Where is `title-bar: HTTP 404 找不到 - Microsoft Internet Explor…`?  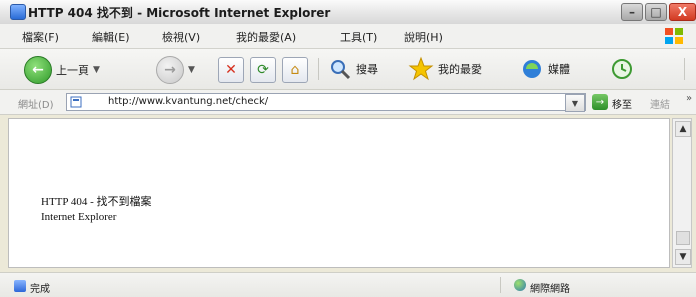 title-bar: HTTP 404 找不到 - Microsoft Internet Explor… is located at coordinates (348, 12).